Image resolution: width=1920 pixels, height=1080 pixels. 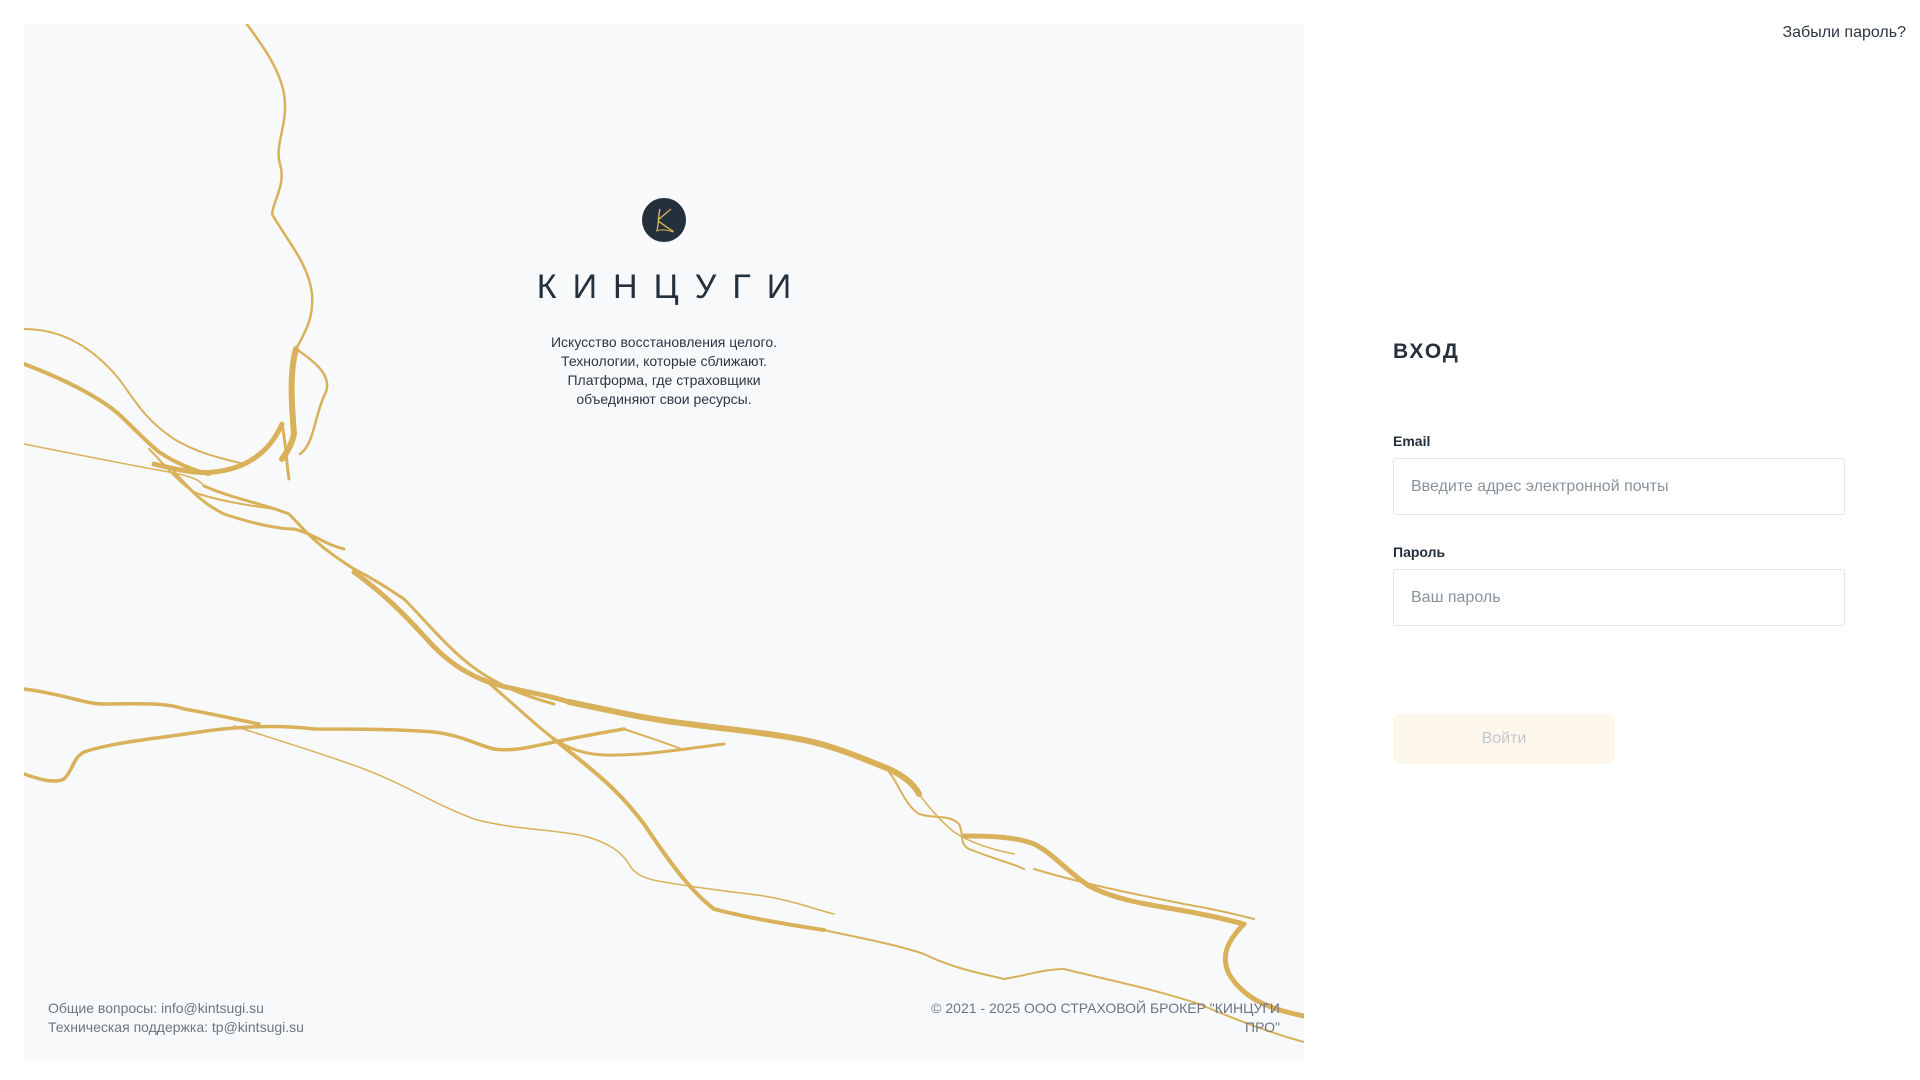 What do you see at coordinates (672, 287) in the screenshot?
I see `brand-name: КИНЦУГИ` at bounding box center [672, 287].